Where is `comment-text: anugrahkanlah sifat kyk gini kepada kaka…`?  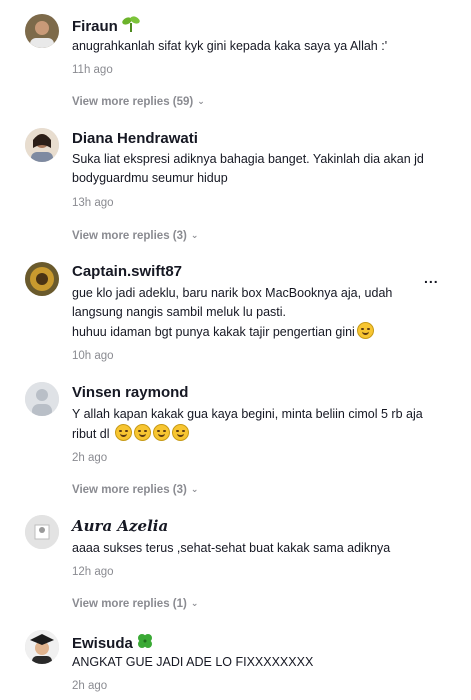 comment-text: anugrahkanlah sifat kyk gini kepada kaka… is located at coordinates (230, 46).